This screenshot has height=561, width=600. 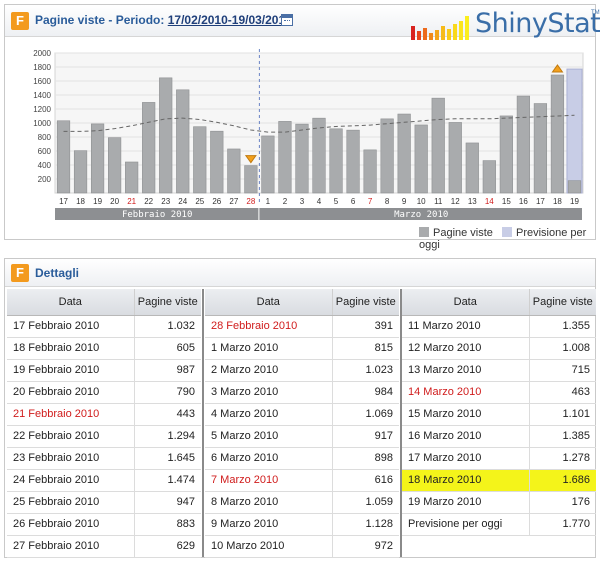 I want to click on row-views: 1.101, so click(x=562, y=414).